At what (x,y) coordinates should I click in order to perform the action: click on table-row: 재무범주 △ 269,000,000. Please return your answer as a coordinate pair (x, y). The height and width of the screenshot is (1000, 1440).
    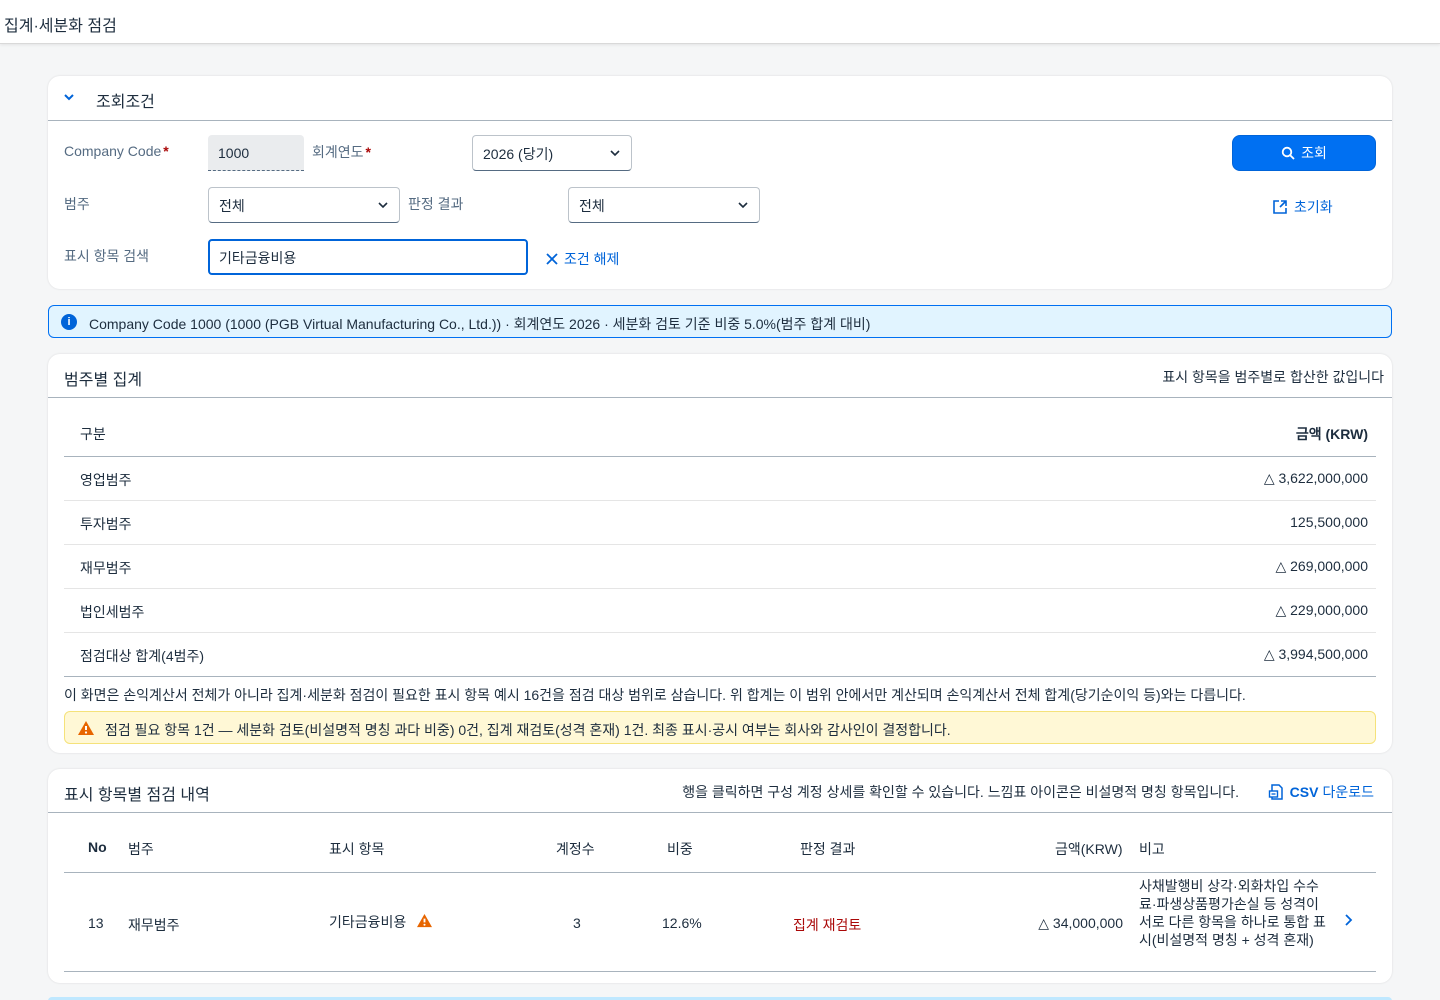
    Looking at the image, I should click on (720, 567).